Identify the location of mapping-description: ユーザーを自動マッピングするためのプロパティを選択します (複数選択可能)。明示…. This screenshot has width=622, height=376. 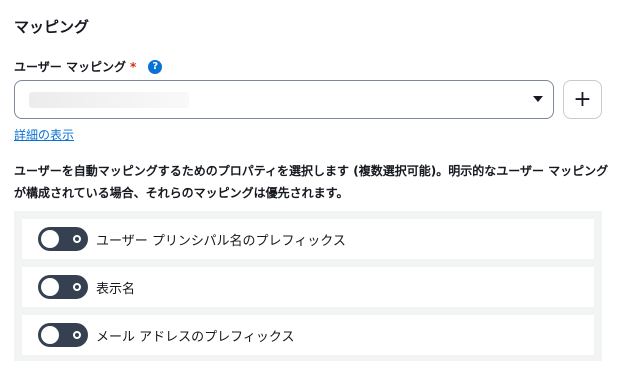
(311, 182).